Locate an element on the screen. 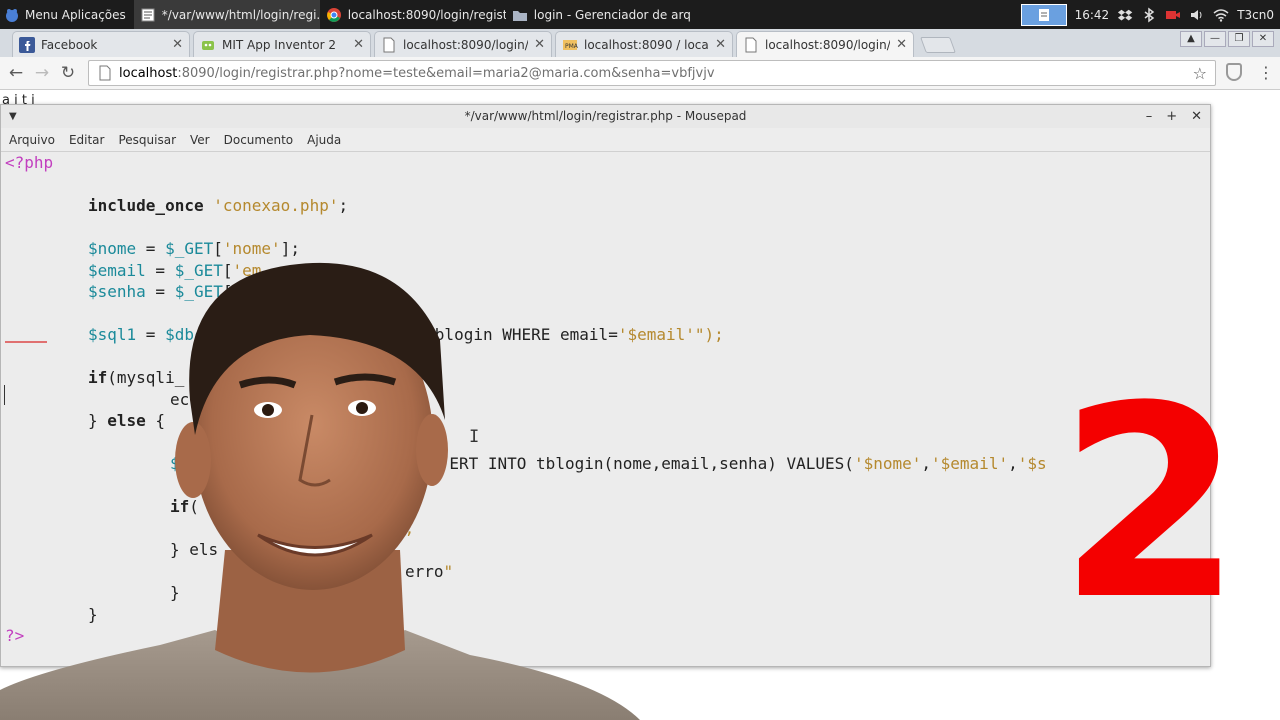 This screenshot has height=720, width=1280. tab-phpmyadmin: PMA localhost:8090 / localh ✕ is located at coordinates (644, 44).